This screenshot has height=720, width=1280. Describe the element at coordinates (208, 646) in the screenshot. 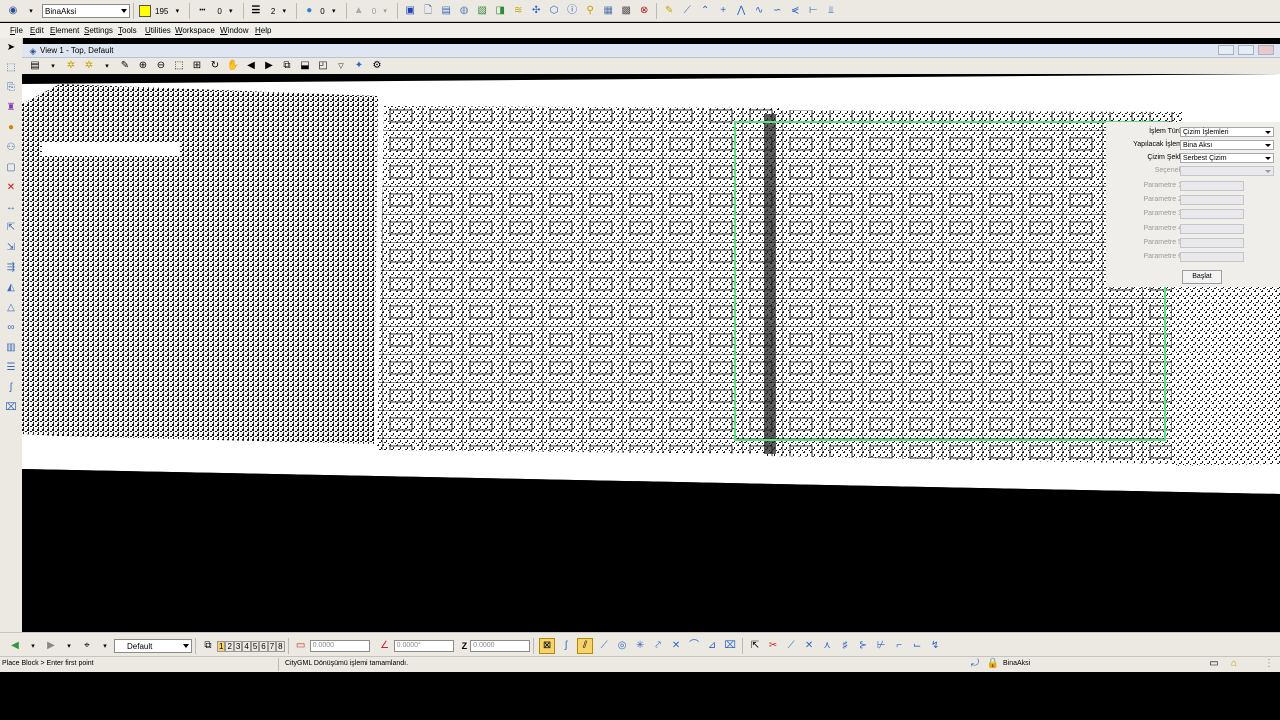

I see `views-icon: ⧉` at that location.